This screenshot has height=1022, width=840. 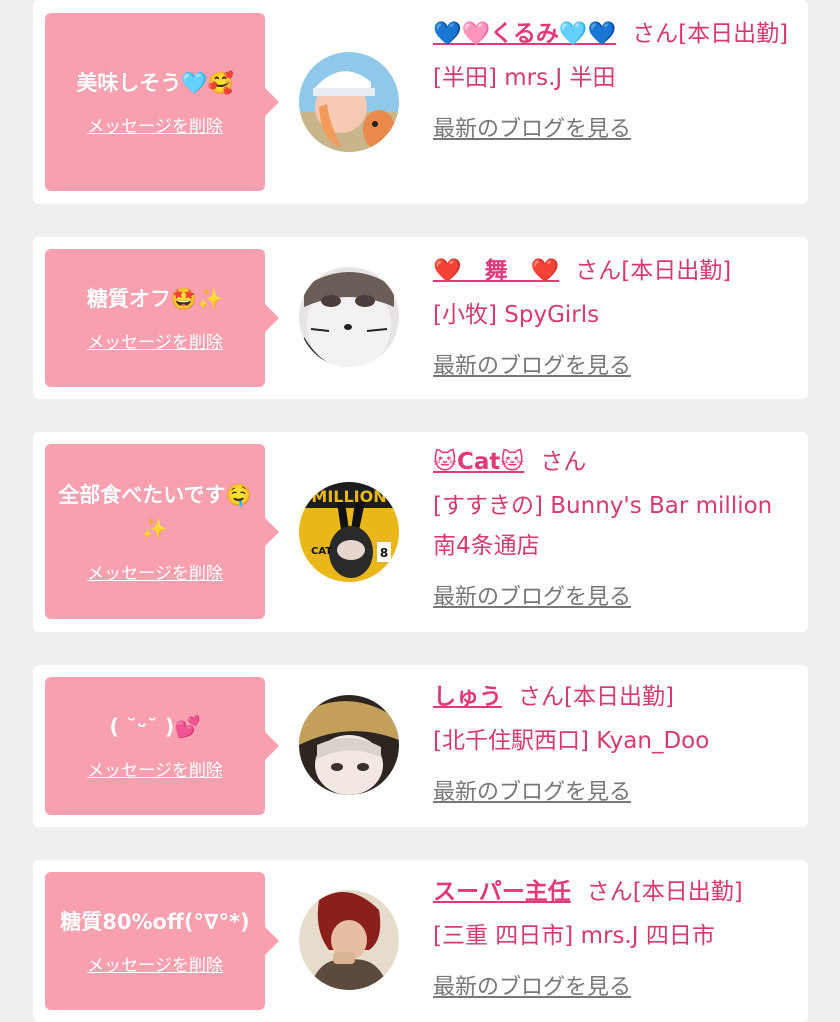 I want to click on message-text: 美味しそう🩵🥰, so click(x=155, y=82).